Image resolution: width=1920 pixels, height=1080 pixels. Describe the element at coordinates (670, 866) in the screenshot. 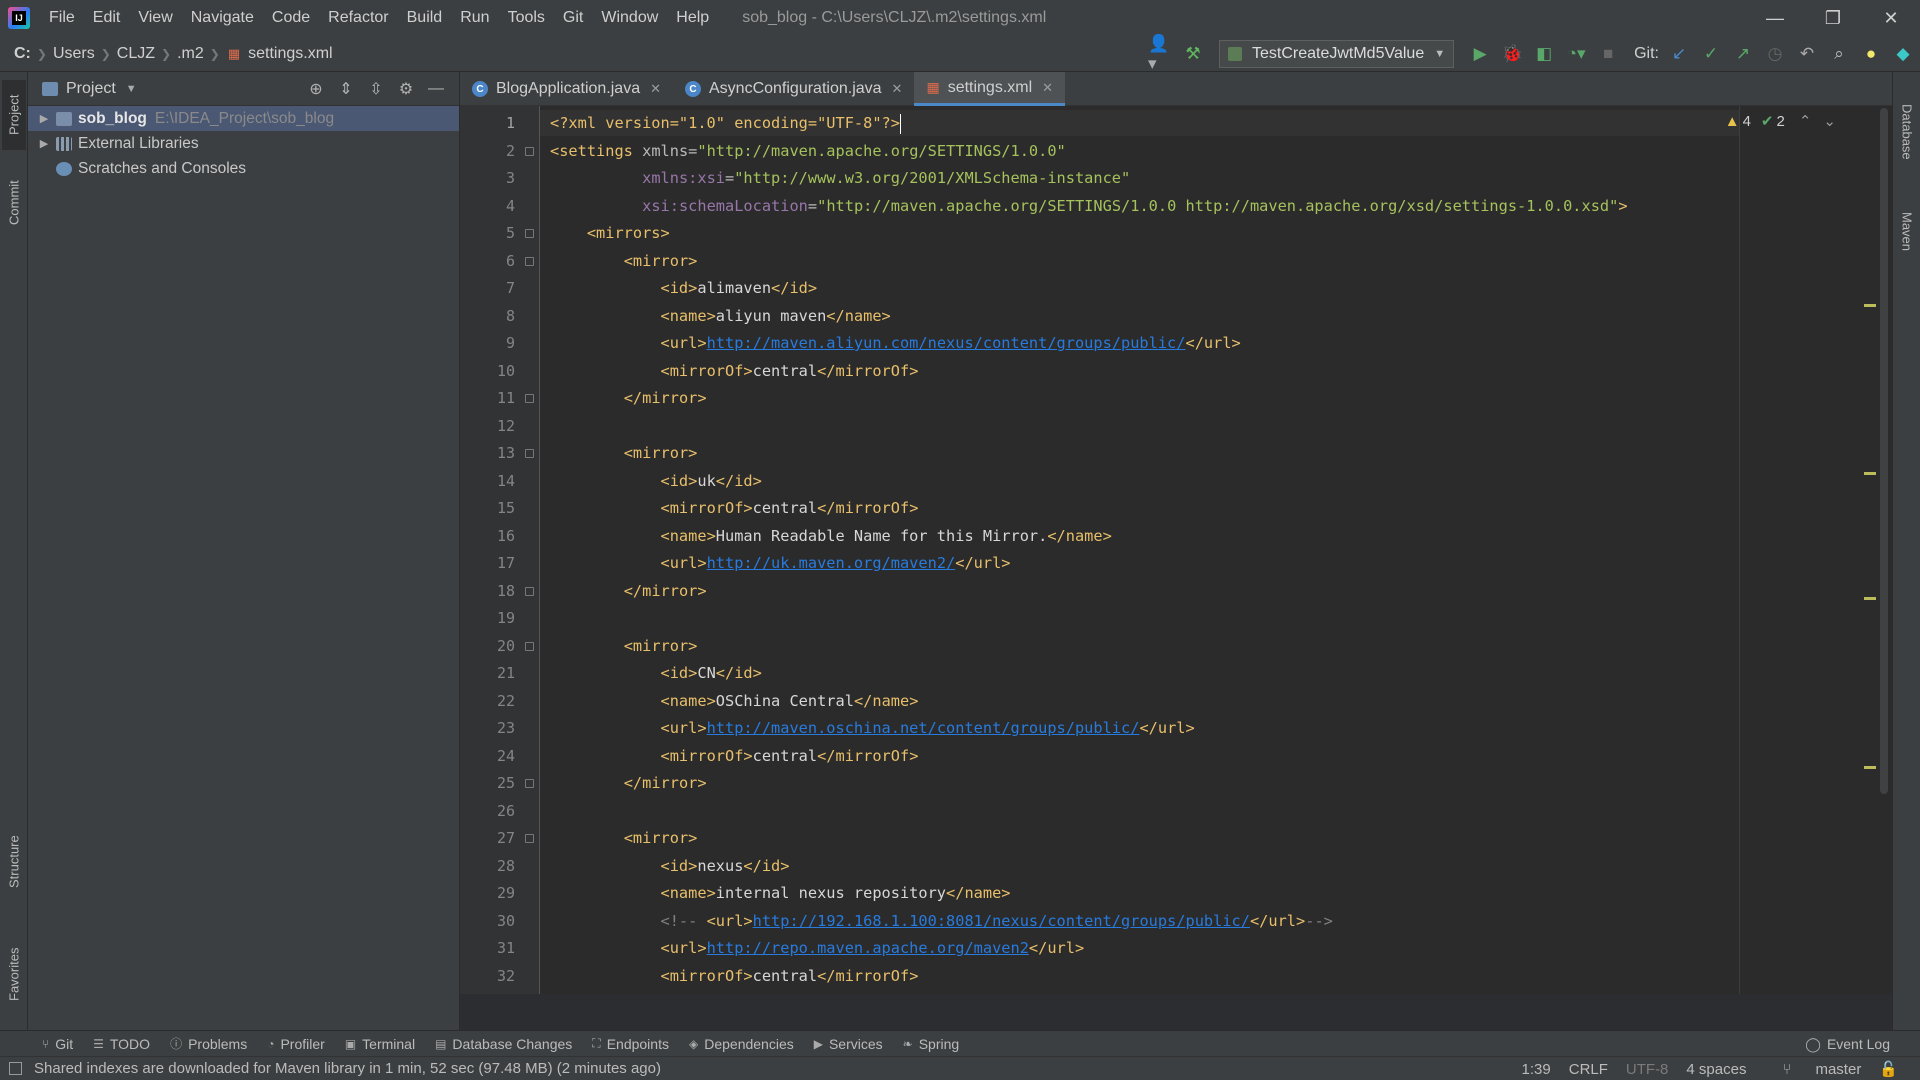

I see `code-line: <id>nexus</id>` at that location.